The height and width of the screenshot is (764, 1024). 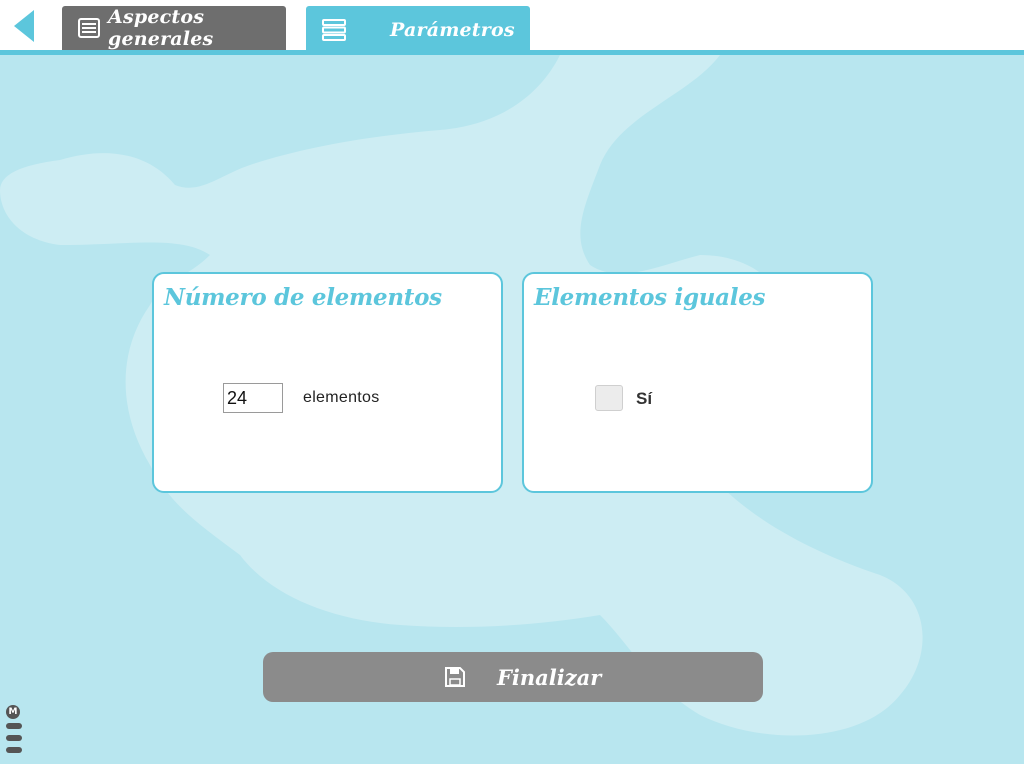 I want to click on back-button, so click(x=23, y=26).